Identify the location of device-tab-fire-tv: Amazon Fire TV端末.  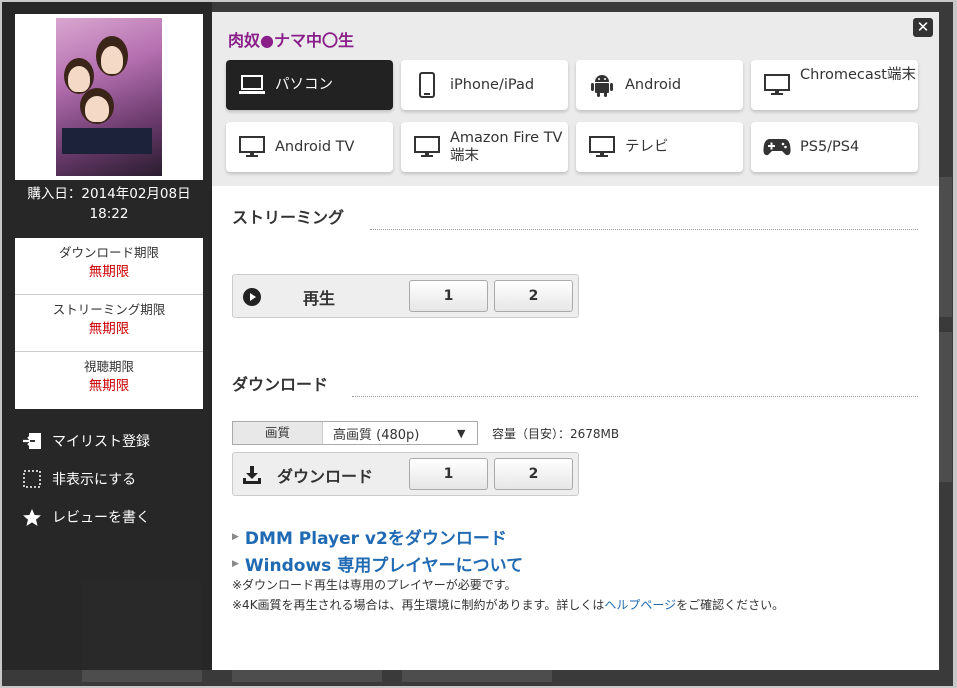
(484, 147).